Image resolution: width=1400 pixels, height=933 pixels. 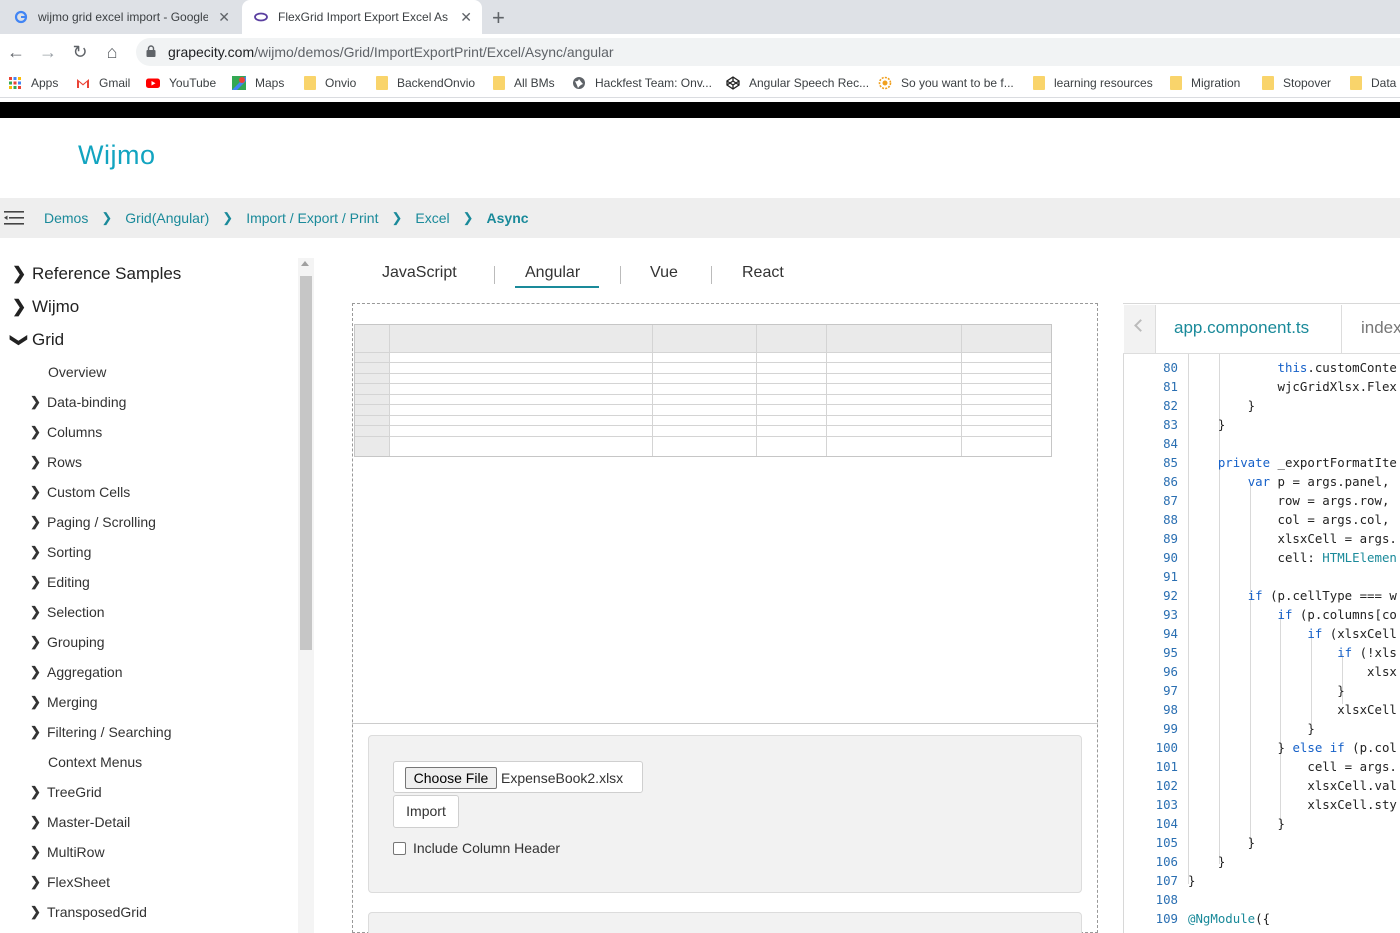 I want to click on bookmark-data: Data, so click(x=1373, y=83).